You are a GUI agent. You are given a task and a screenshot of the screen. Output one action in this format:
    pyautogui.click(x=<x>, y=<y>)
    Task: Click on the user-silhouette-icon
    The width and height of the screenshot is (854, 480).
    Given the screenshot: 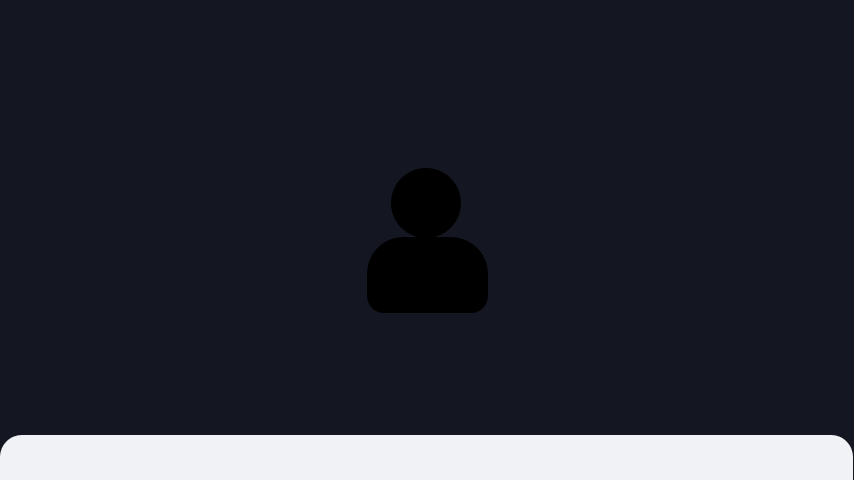 What is the action you would take?
    pyautogui.click(x=427, y=240)
    